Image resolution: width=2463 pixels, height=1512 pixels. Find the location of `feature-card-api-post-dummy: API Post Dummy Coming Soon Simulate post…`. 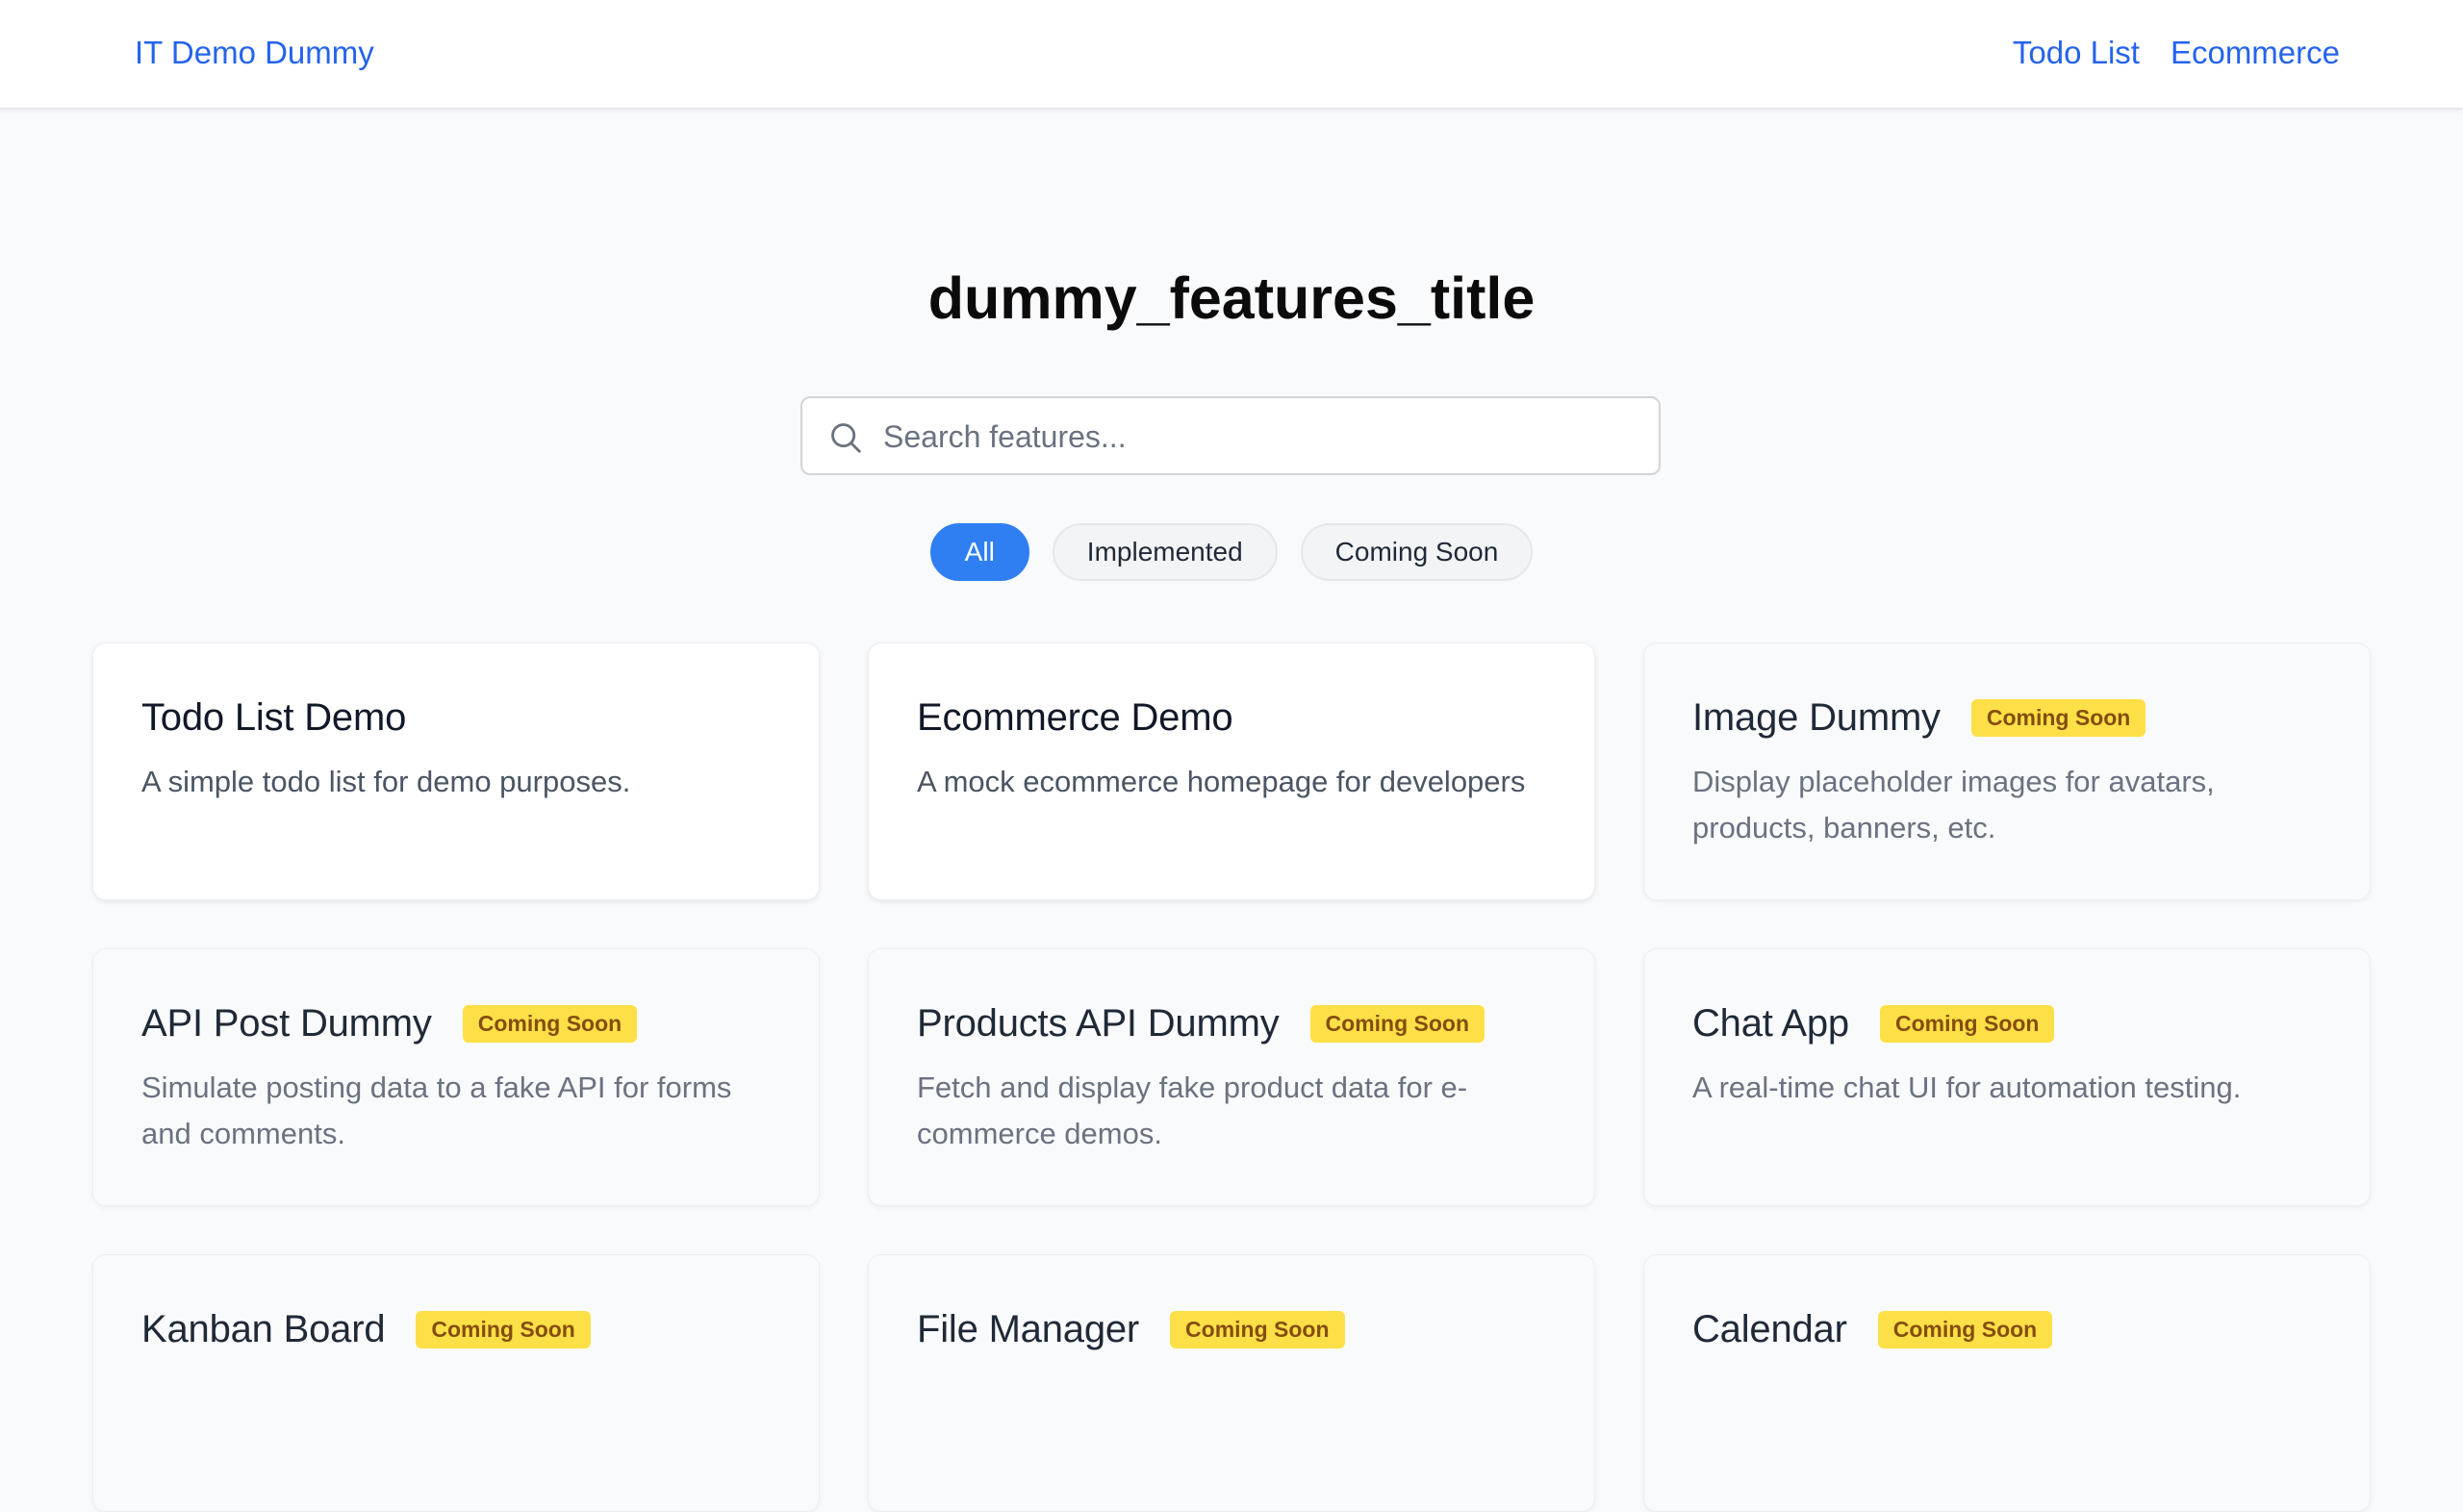

feature-card-api-post-dummy: API Post Dummy Coming Soon Simulate post… is located at coordinates (456, 1077).